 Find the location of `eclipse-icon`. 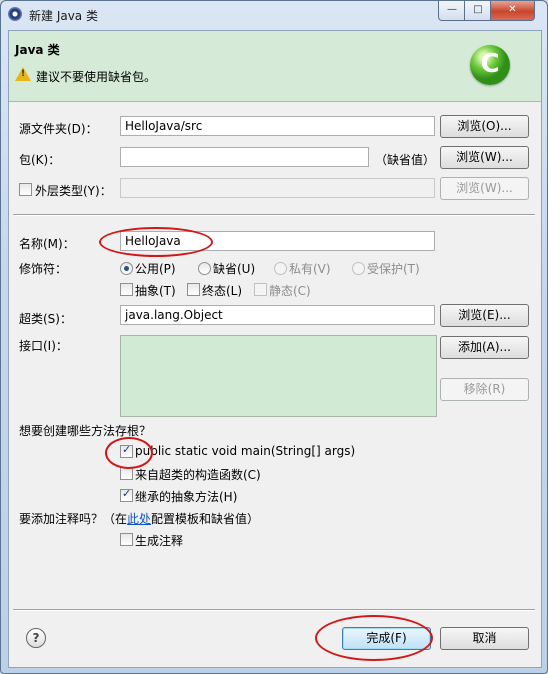

eclipse-icon is located at coordinates (15, 14).